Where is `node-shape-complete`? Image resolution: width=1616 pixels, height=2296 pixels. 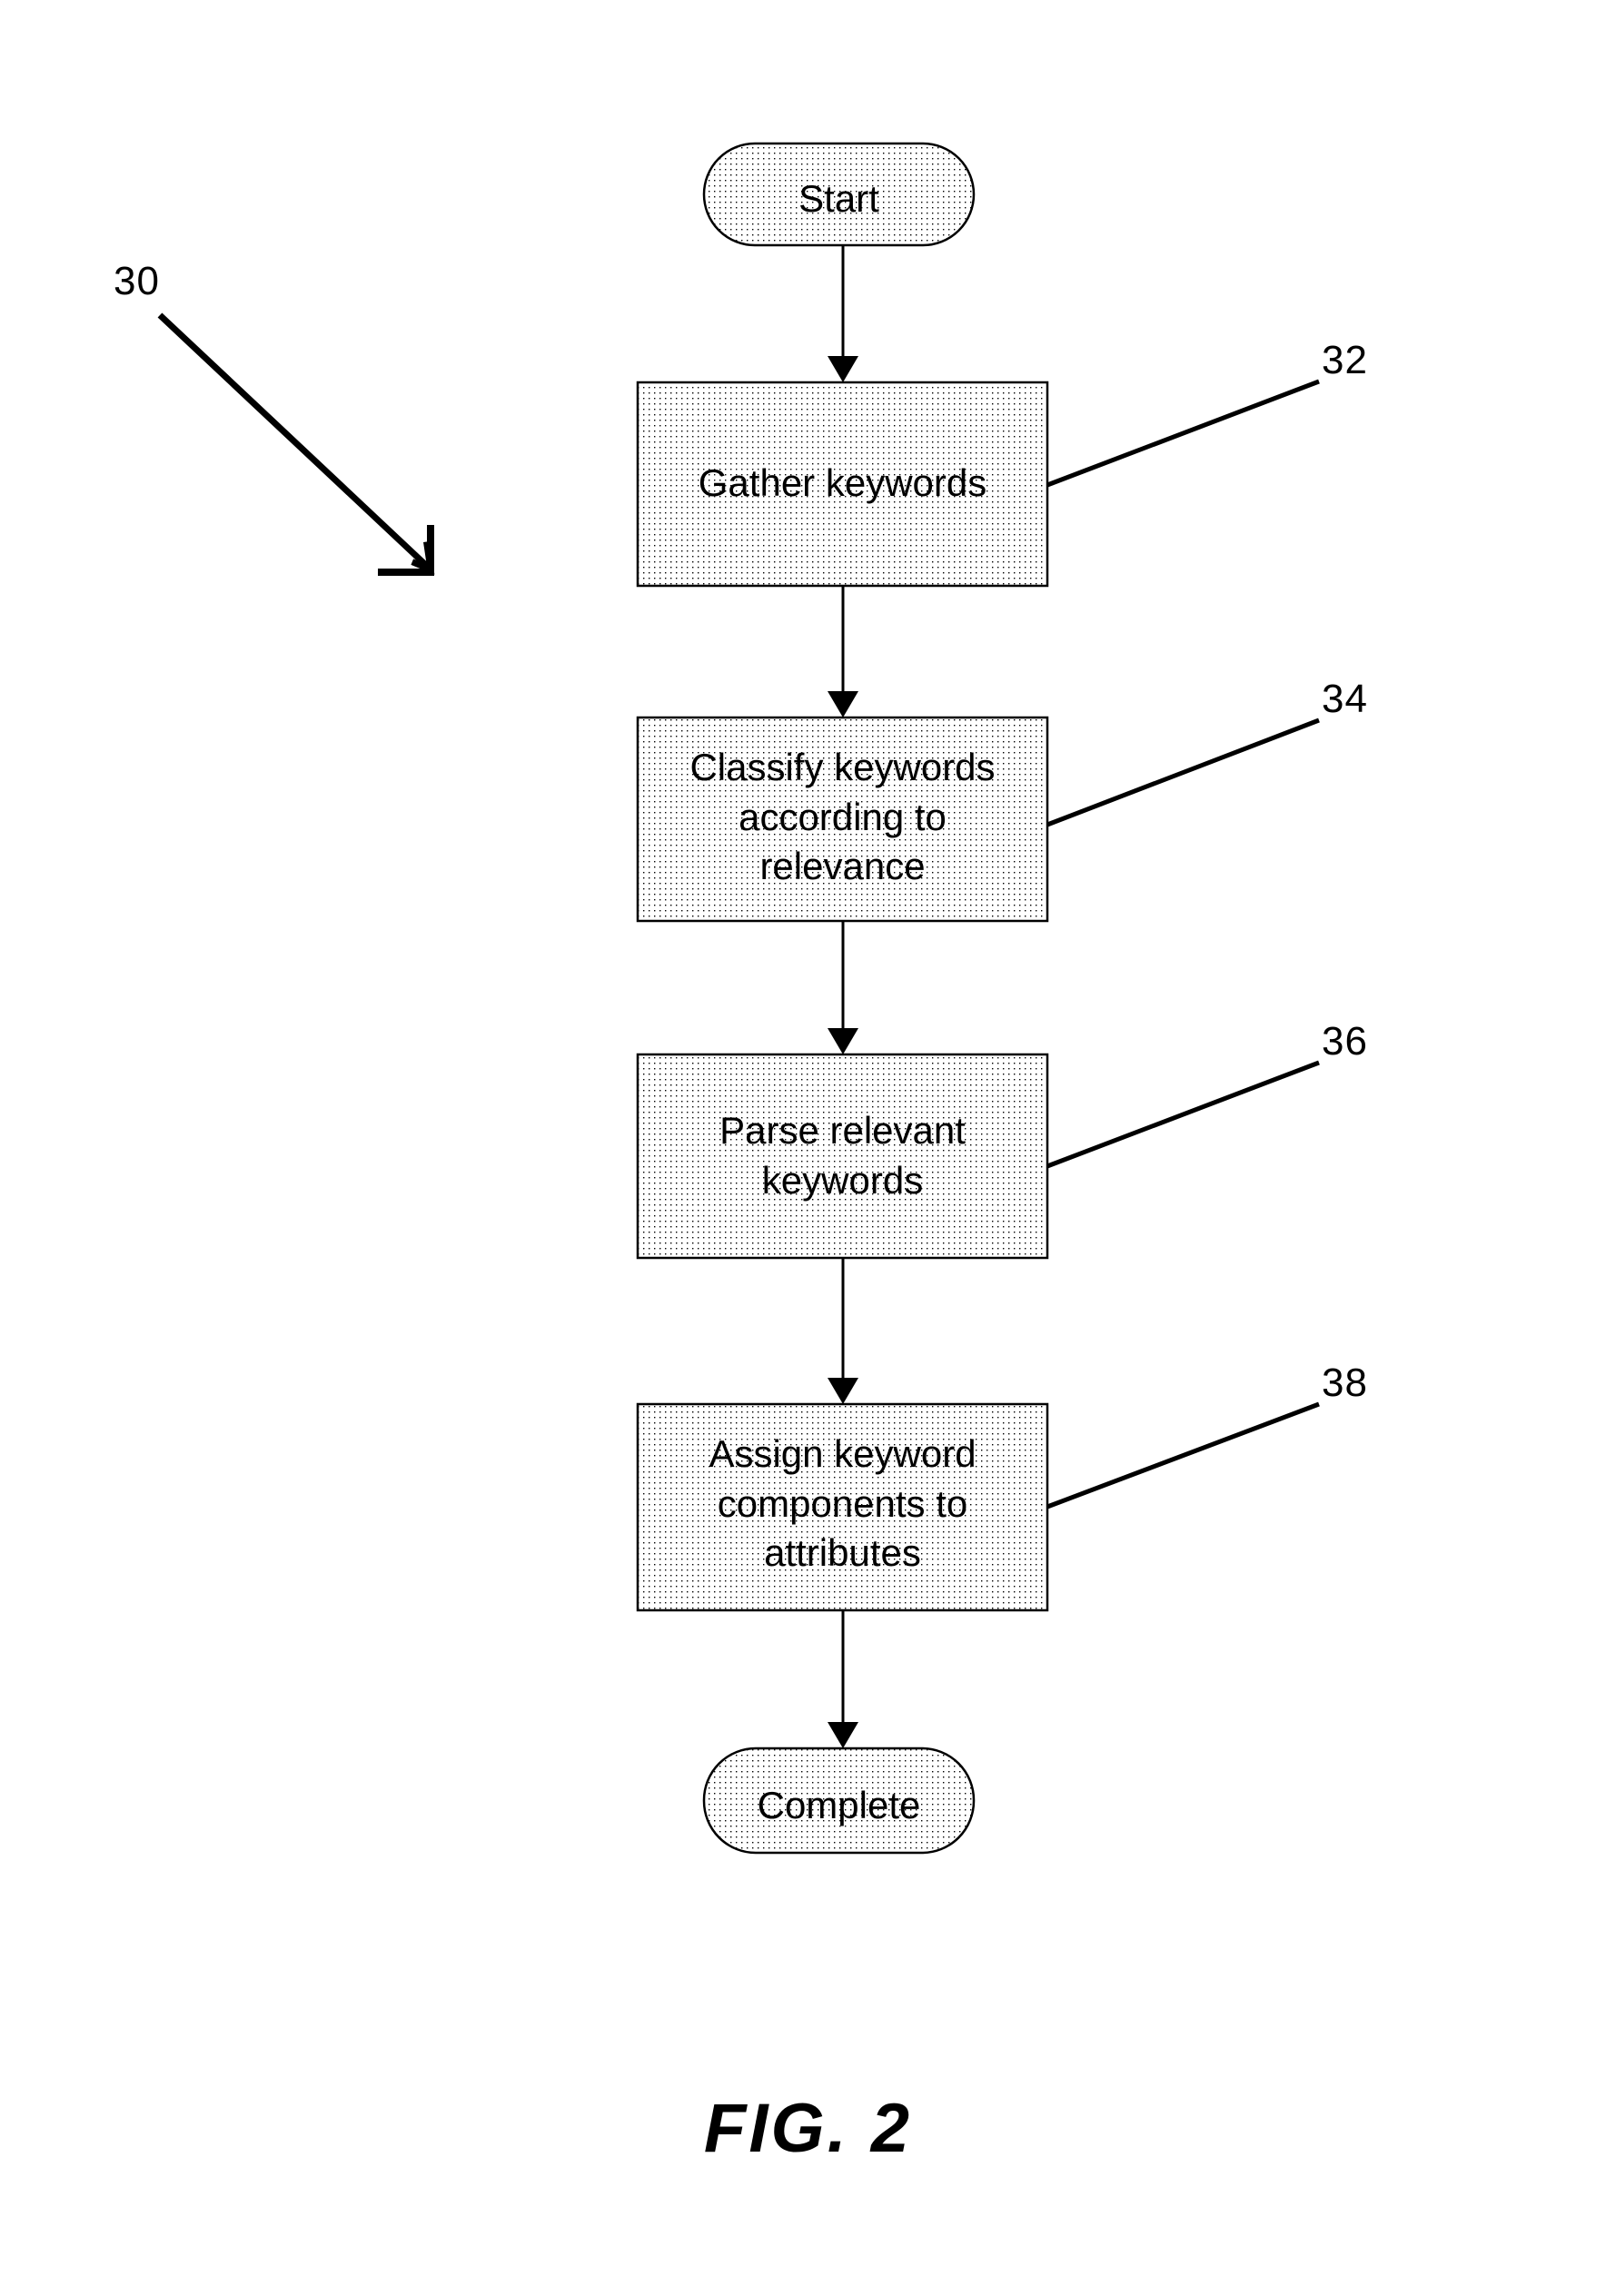
node-shape-complete is located at coordinates (839, 1801).